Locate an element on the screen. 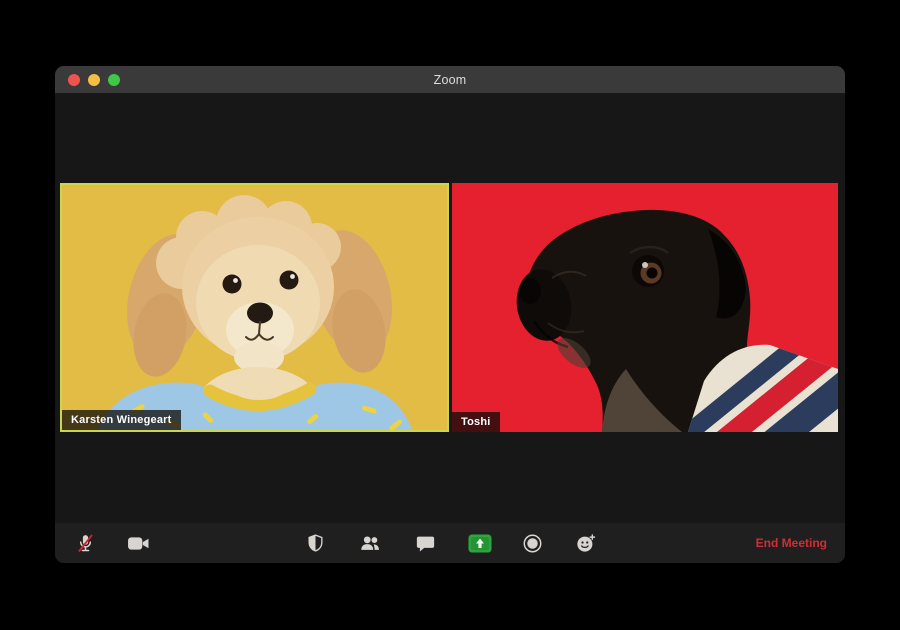 The height and width of the screenshot is (630, 900). minimize-window-button is located at coordinates (94, 79).